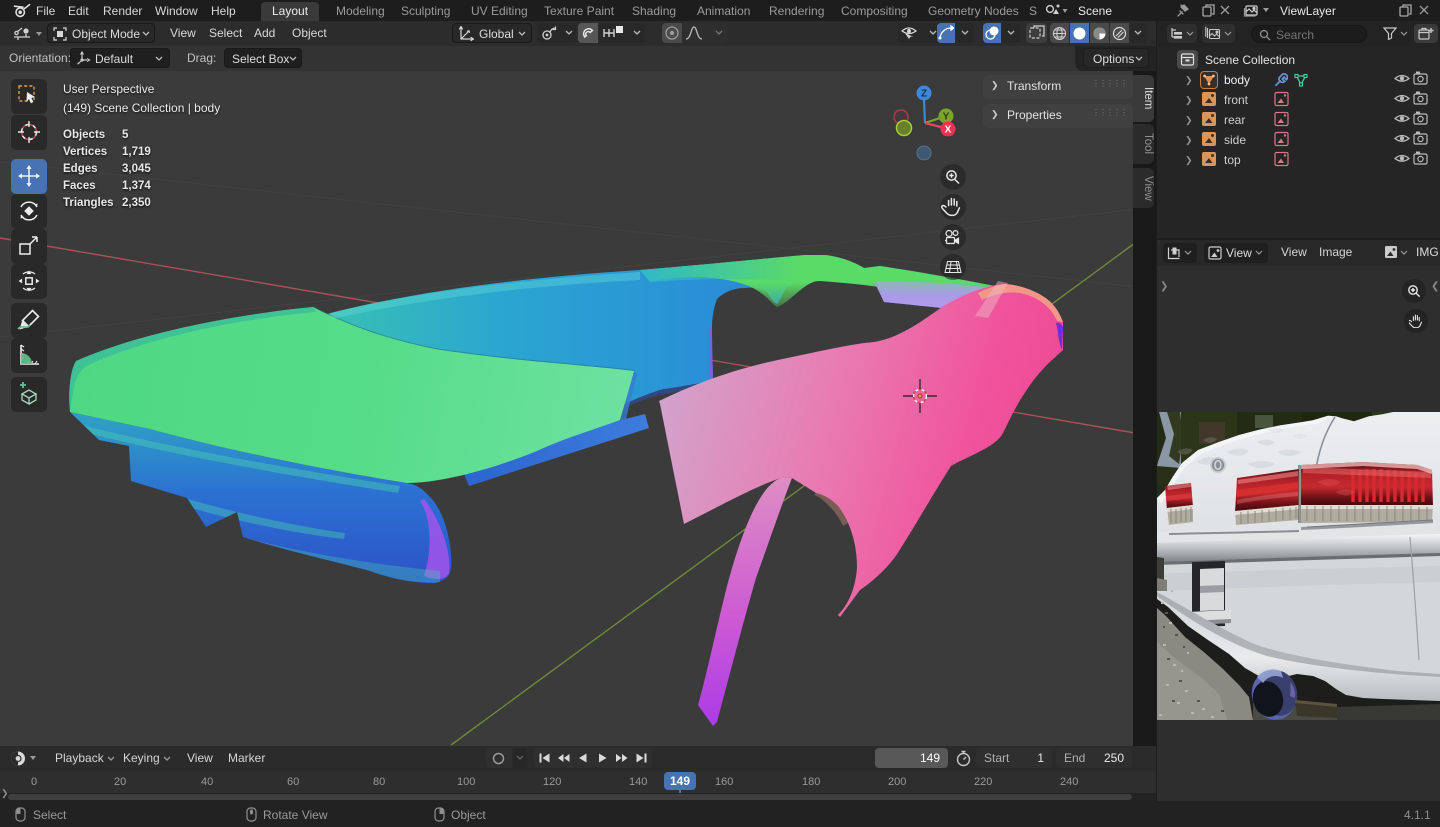  Describe the element at coordinates (948, 130) in the screenshot. I see `svg-text: X` at that location.